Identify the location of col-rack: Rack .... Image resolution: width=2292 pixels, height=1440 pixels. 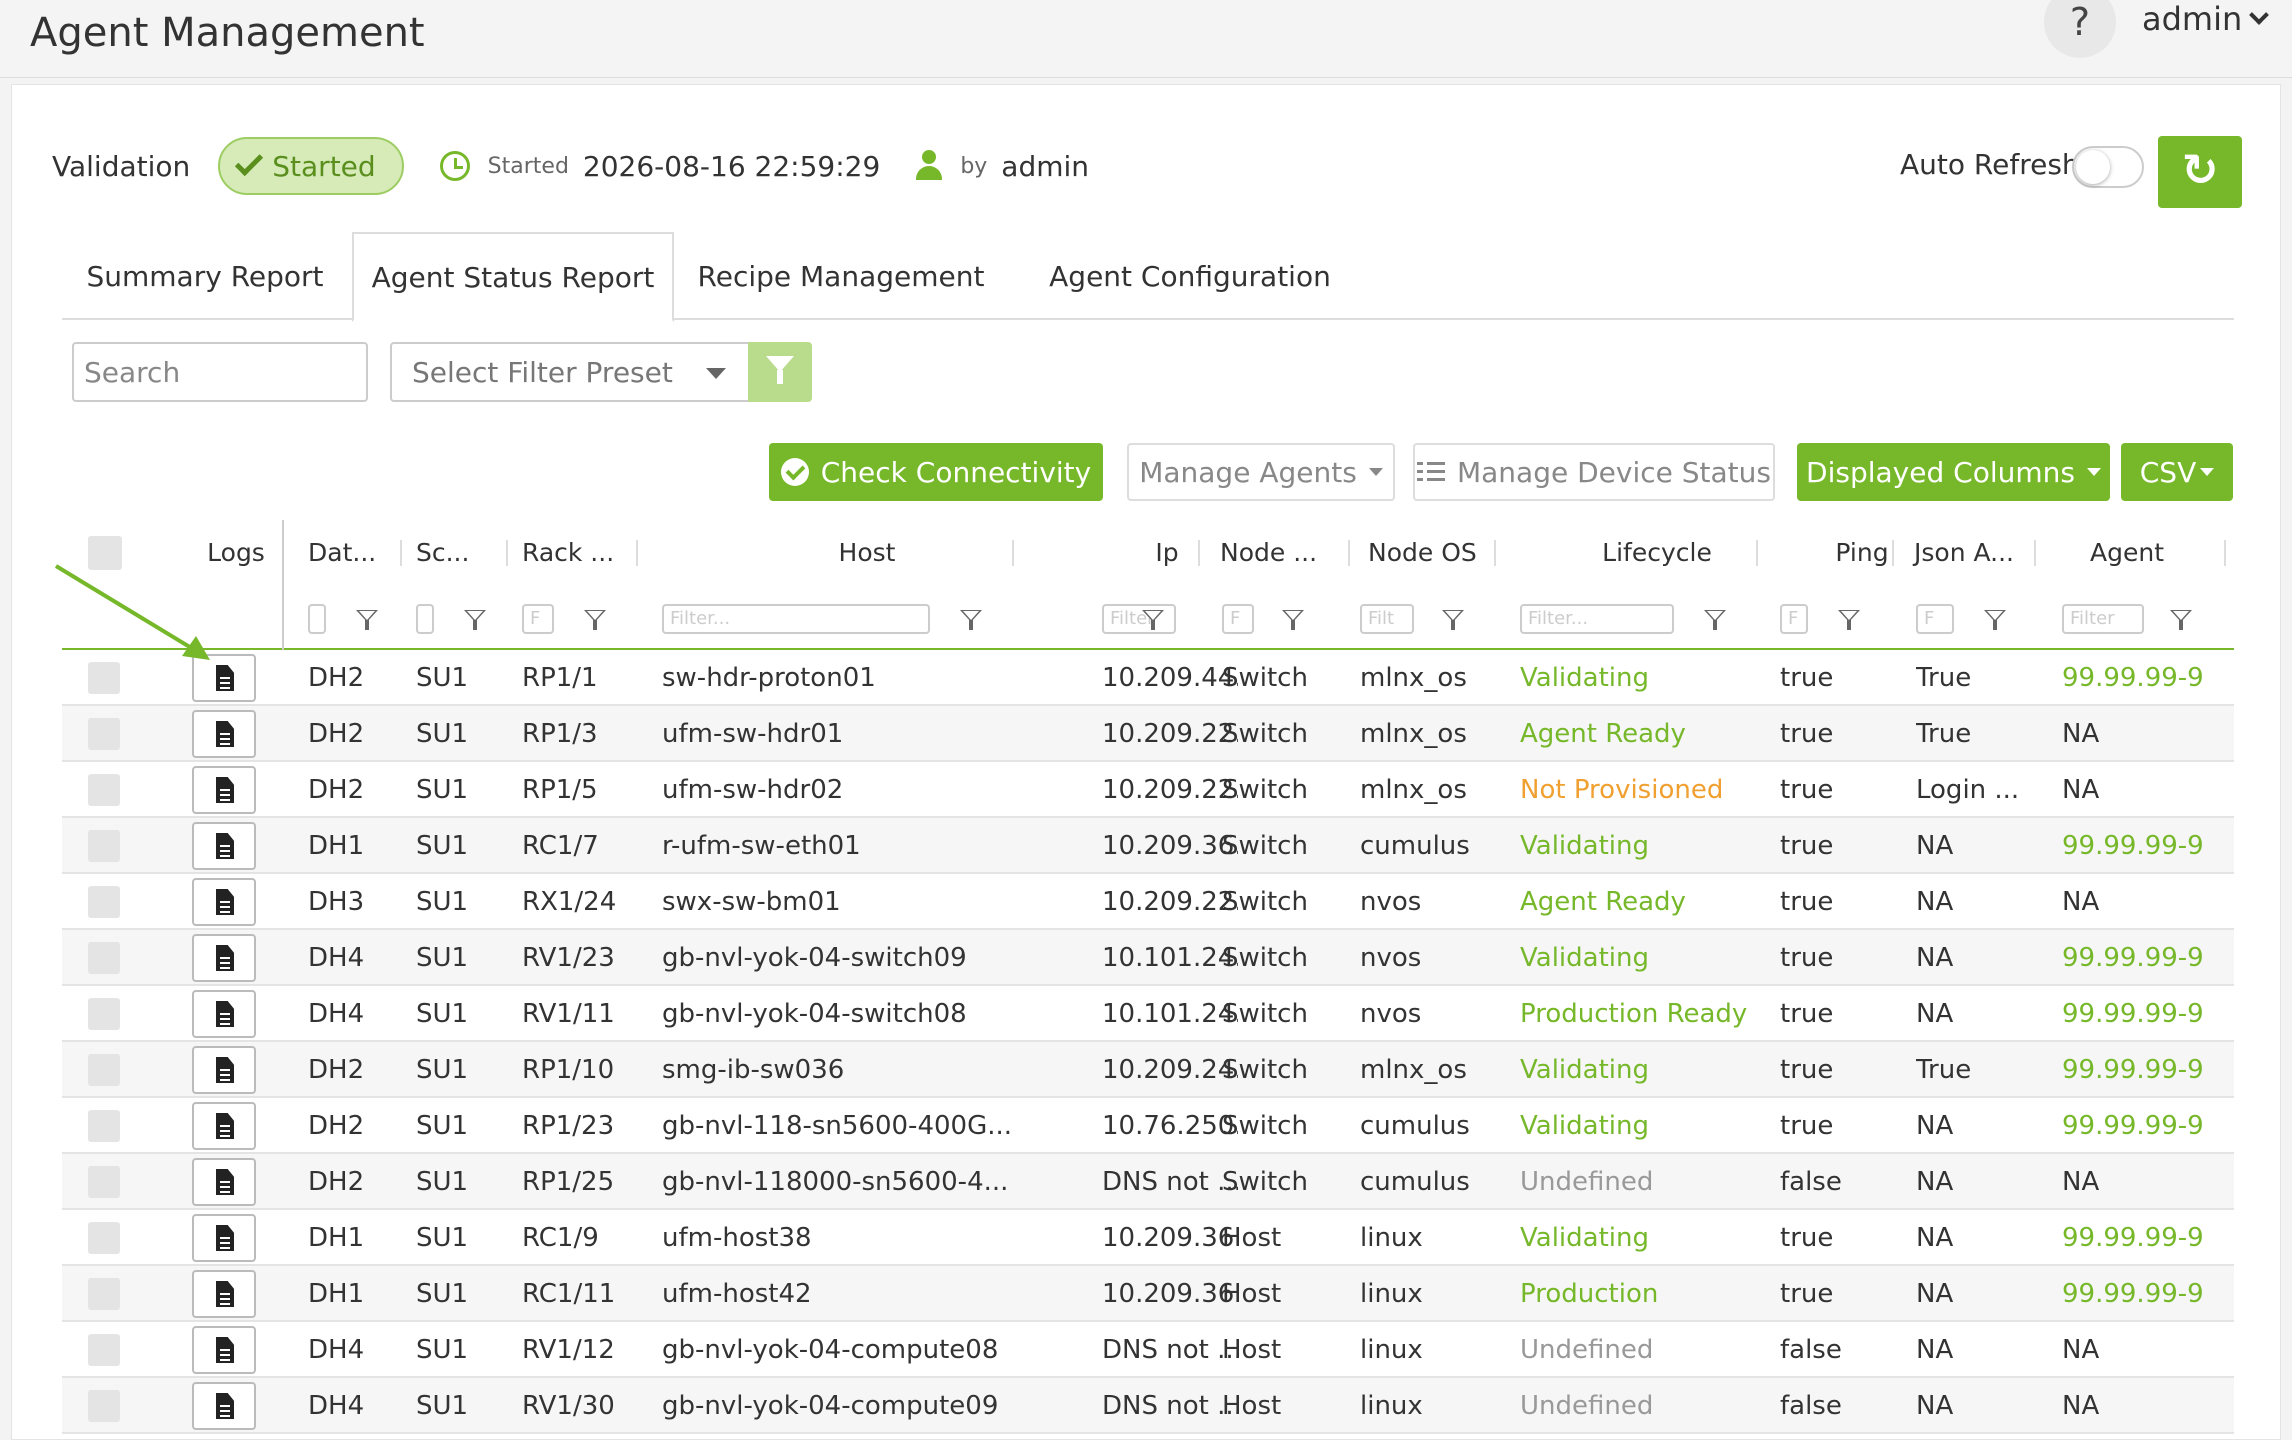
(582, 552).